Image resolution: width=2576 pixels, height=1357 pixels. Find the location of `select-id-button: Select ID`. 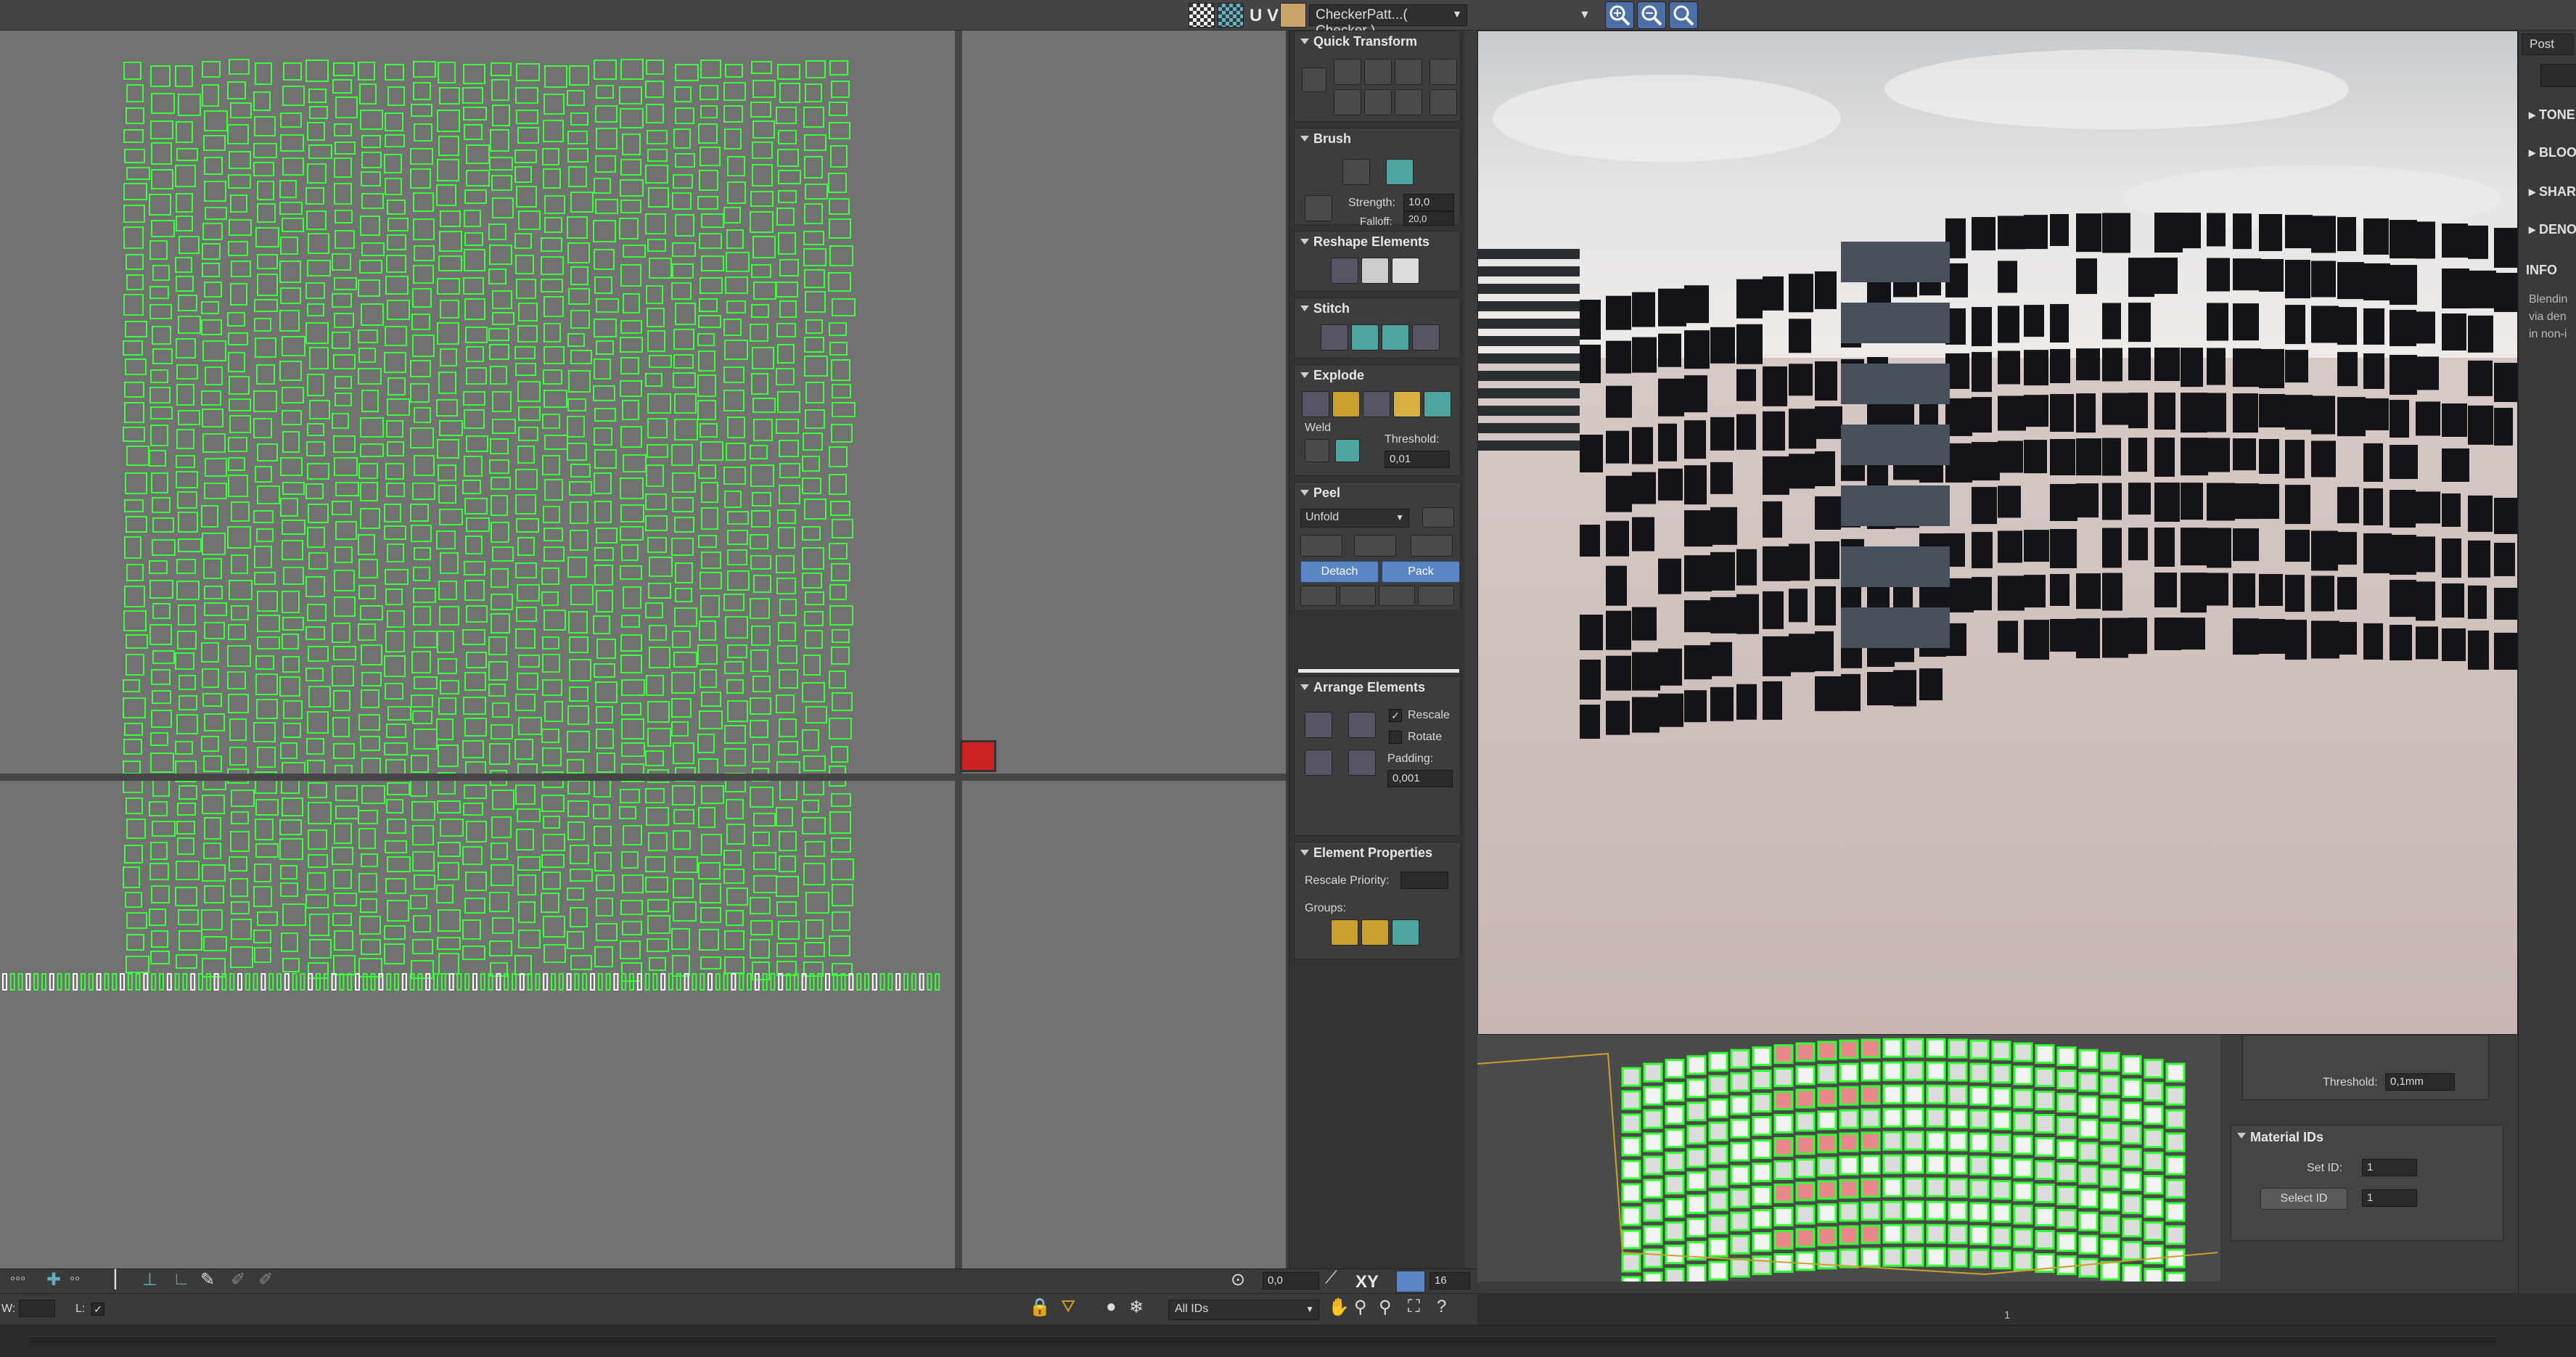

select-id-button: Select ID is located at coordinates (2303, 1199).